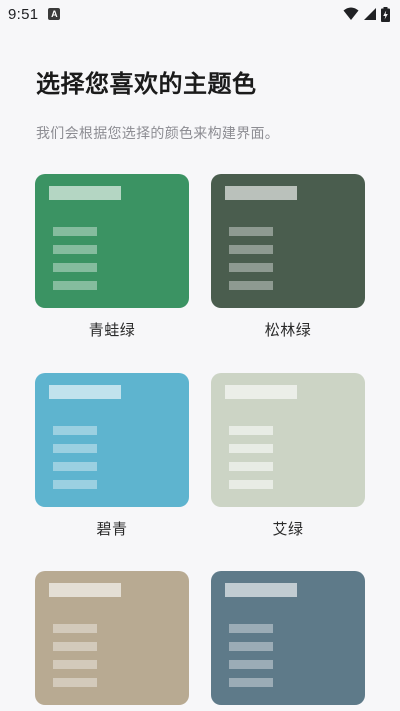 The image size is (400, 711). I want to click on theme-option-frog-green: 青蛙绿, so click(112, 257).